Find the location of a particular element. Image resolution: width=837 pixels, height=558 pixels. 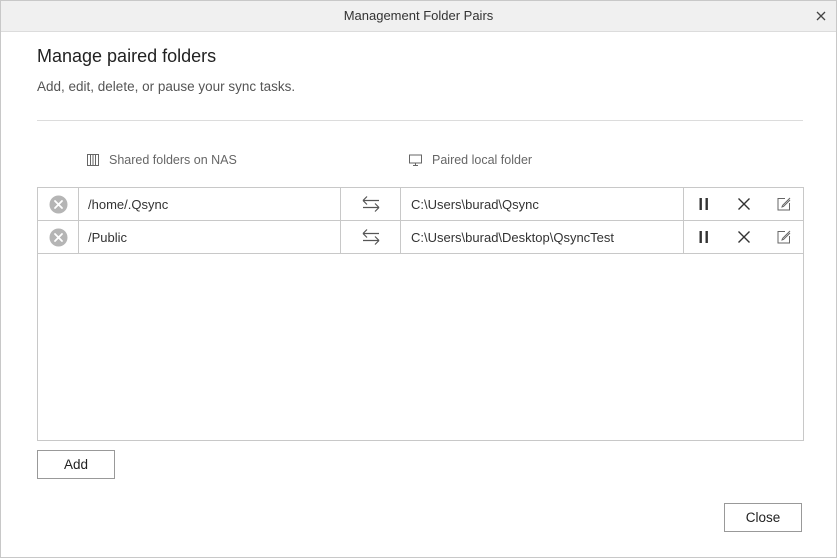

page-title: Manage paired folders is located at coordinates (127, 56).